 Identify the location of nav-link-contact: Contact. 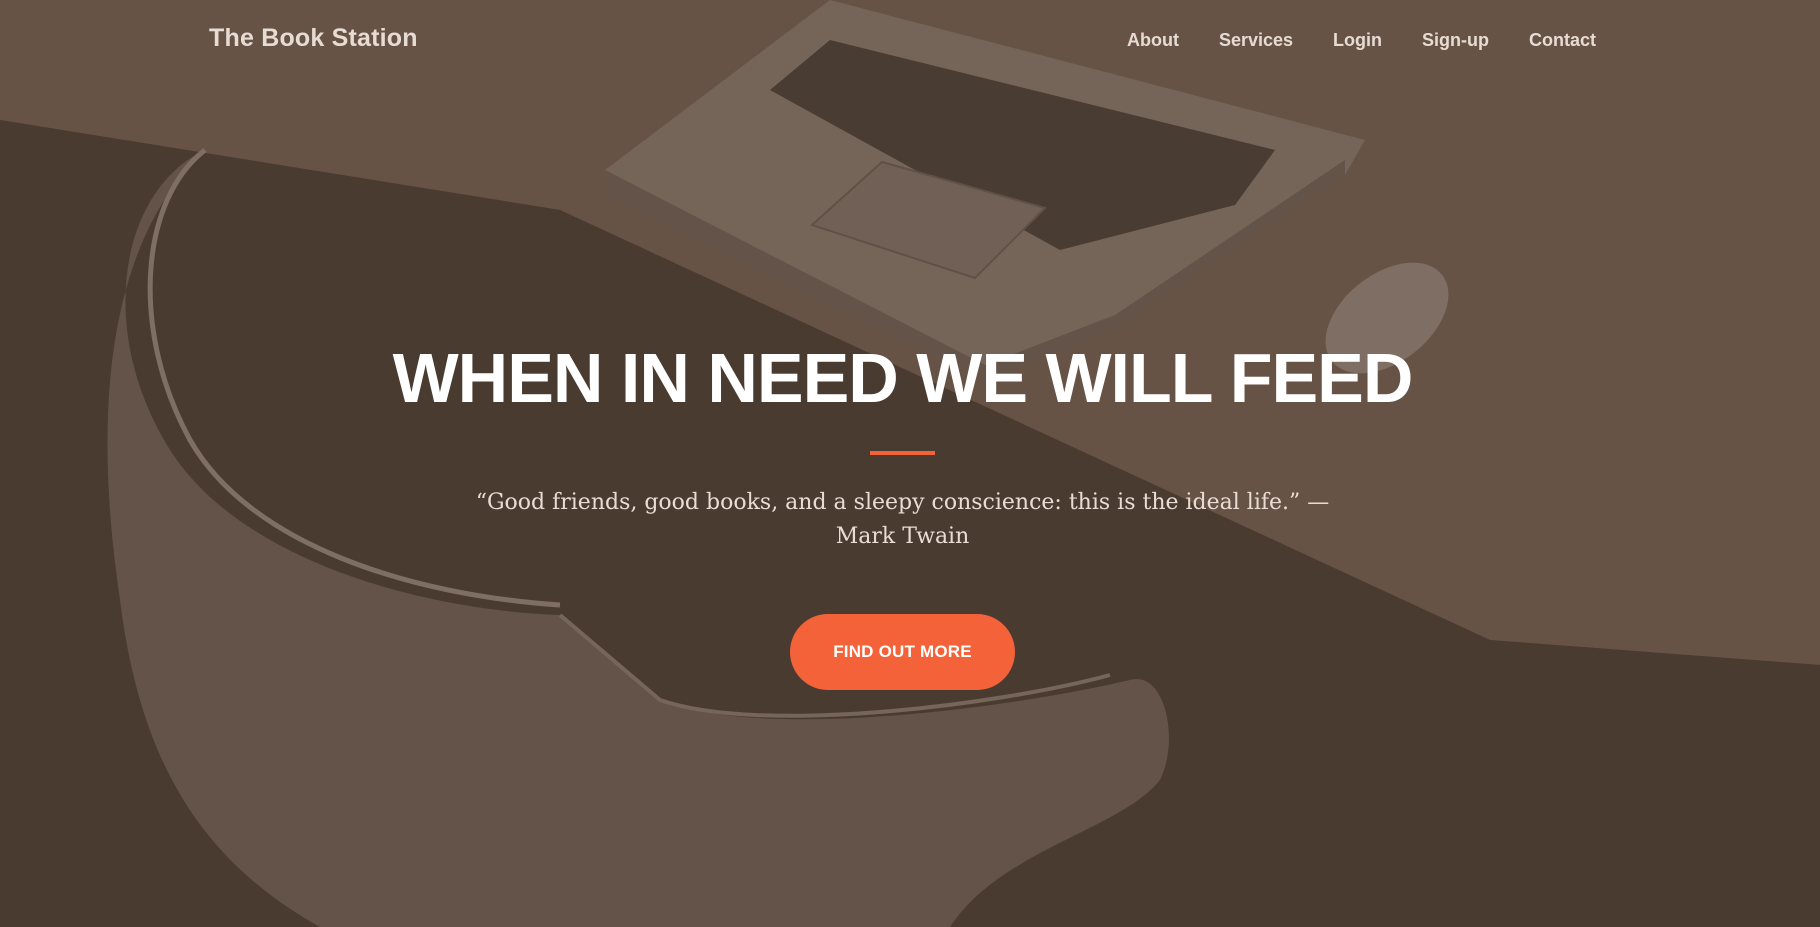
(1562, 40).